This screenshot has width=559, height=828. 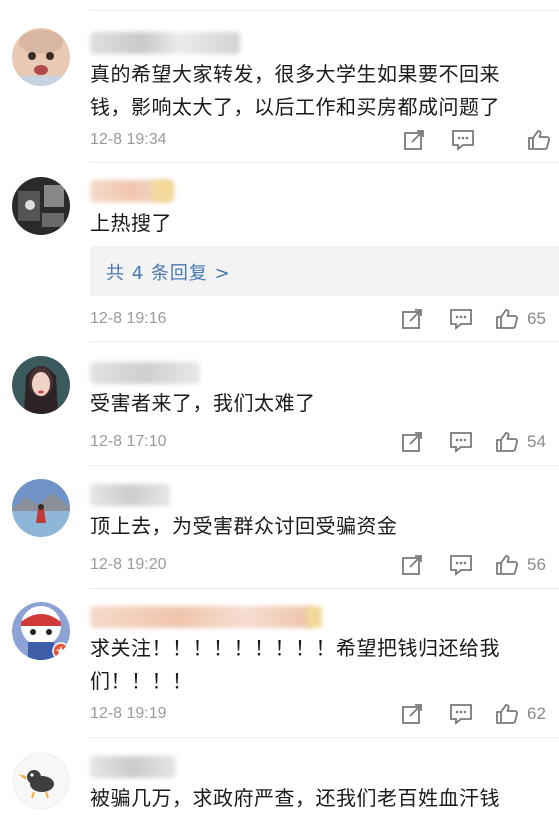 I want to click on comment-meta: 12-8 19:16 65, so click(x=324, y=319).